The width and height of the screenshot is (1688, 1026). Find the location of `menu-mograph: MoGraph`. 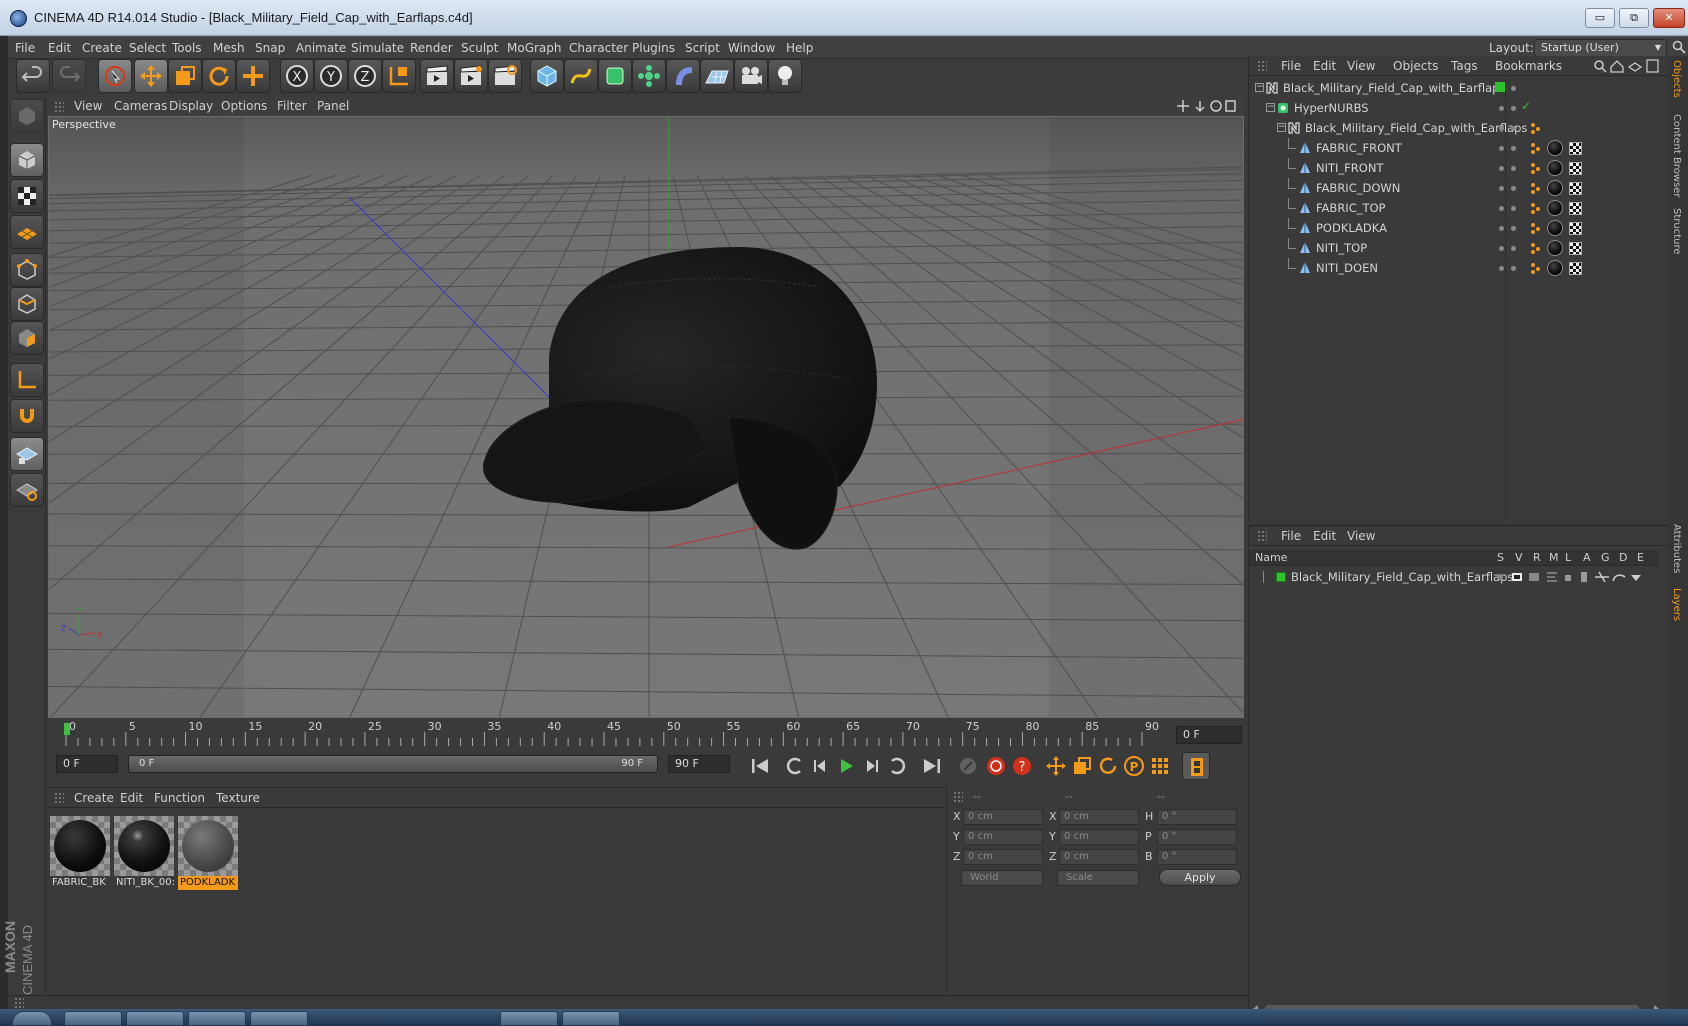

menu-mograph: MoGraph is located at coordinates (534, 48).